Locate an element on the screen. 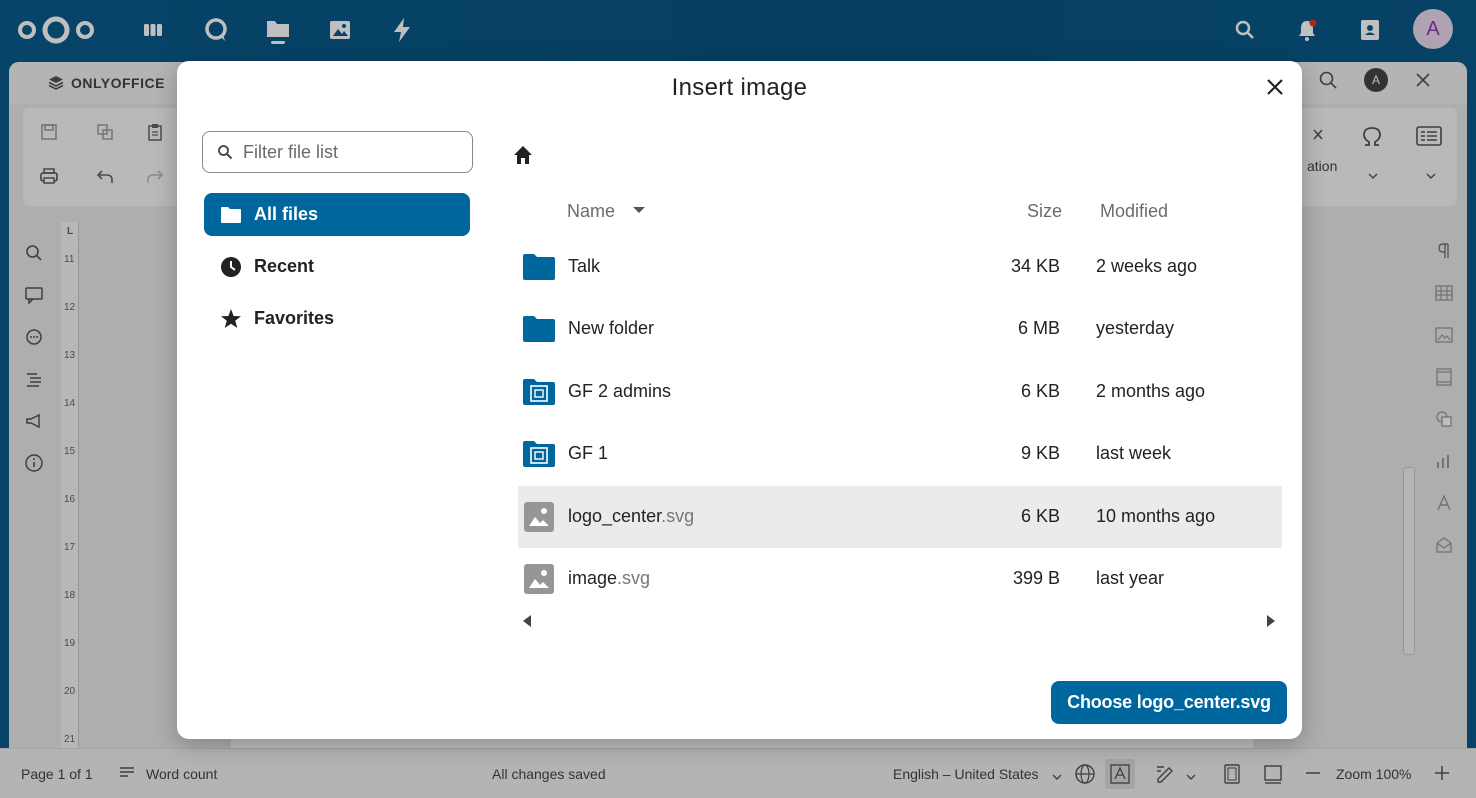  file-row: Talk 34 KB 2 weeks ago is located at coordinates (900, 267).